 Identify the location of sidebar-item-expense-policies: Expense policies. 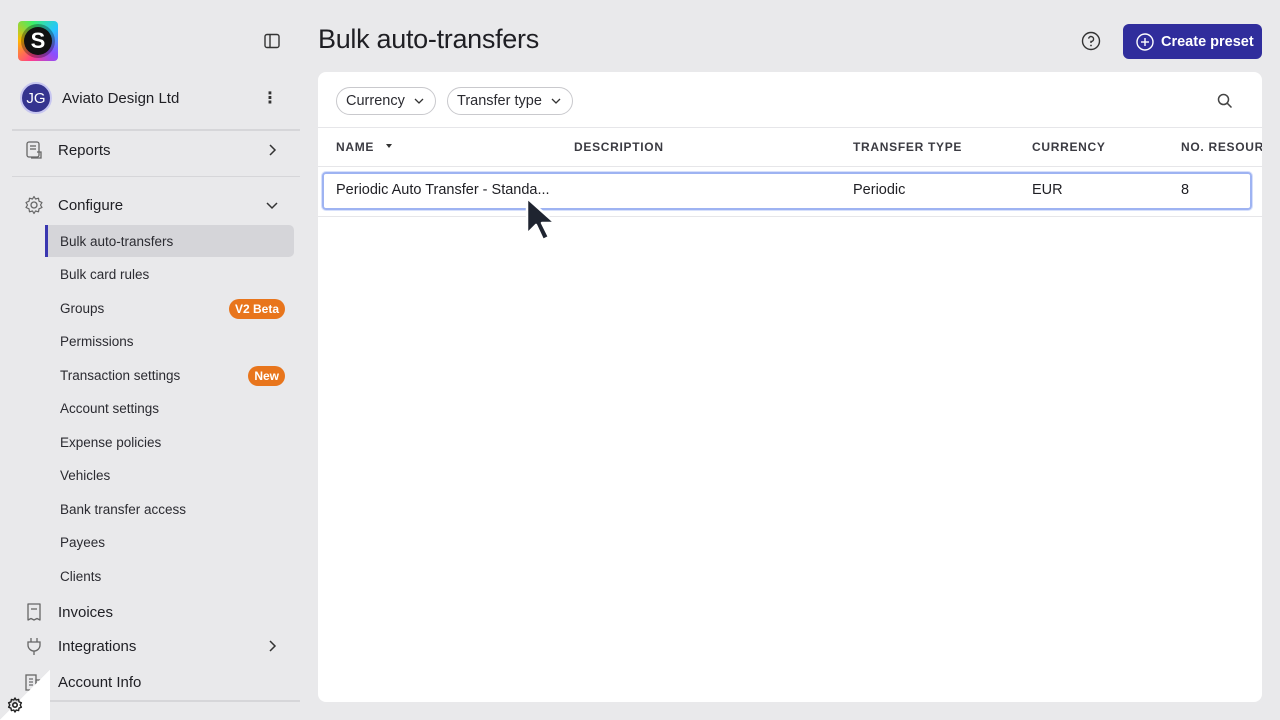
(169, 442).